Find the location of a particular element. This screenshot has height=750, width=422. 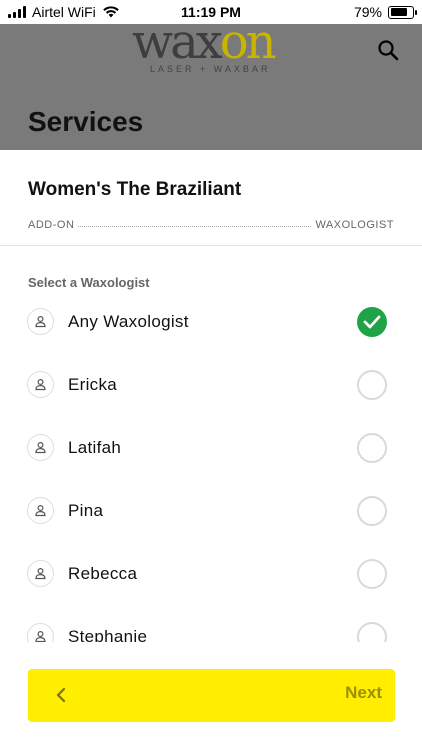

waxologist-row: Latifah is located at coordinates (211, 447).